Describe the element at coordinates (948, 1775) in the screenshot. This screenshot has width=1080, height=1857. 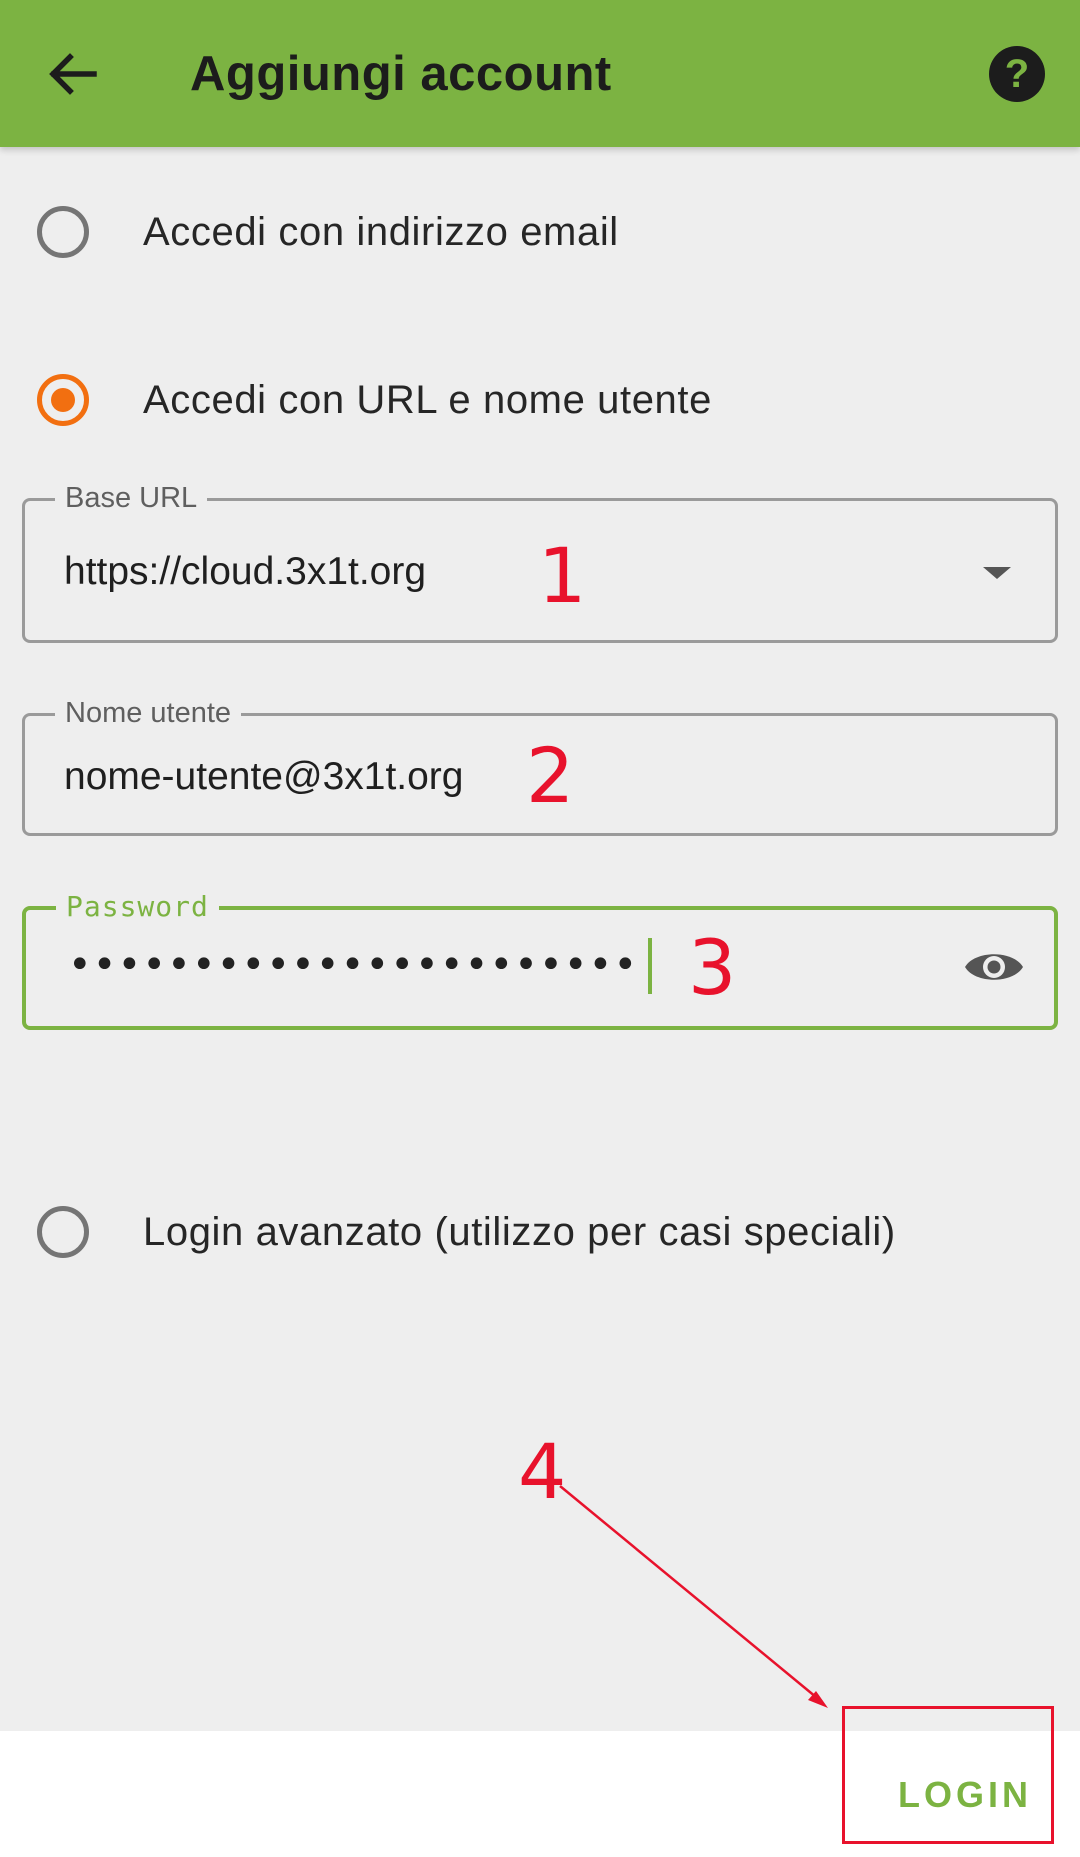
I see `annotation-highlight-box` at that location.